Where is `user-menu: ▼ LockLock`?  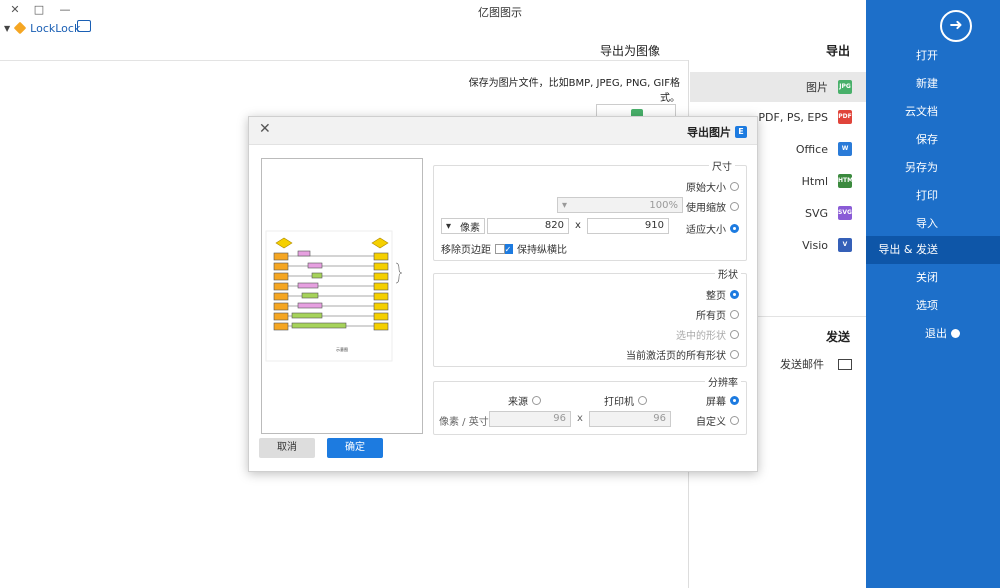 user-menu: ▼ LockLock is located at coordinates (42, 28).